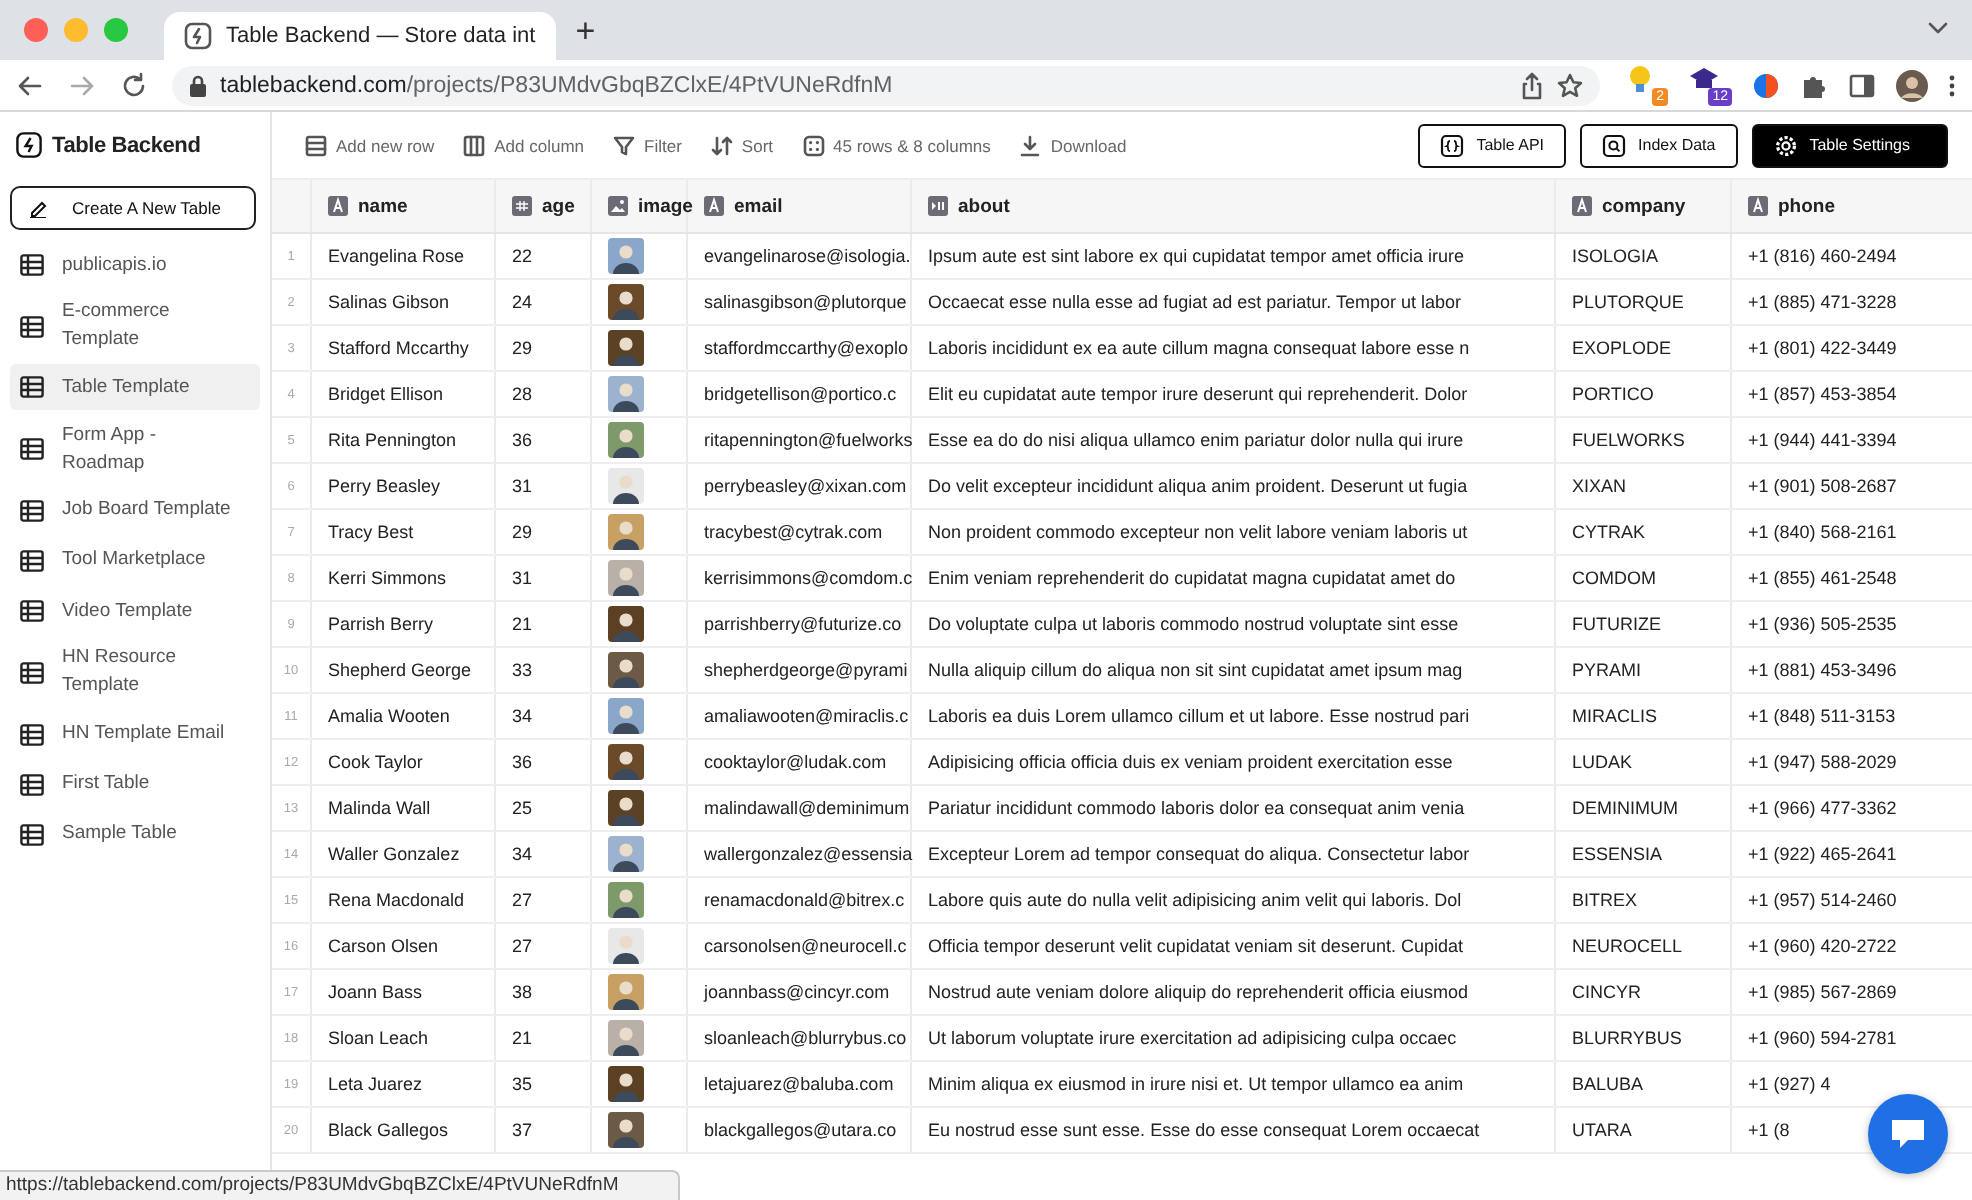 Image resolution: width=1972 pixels, height=1200 pixels. I want to click on sidebar-item: First Table, so click(135, 784).